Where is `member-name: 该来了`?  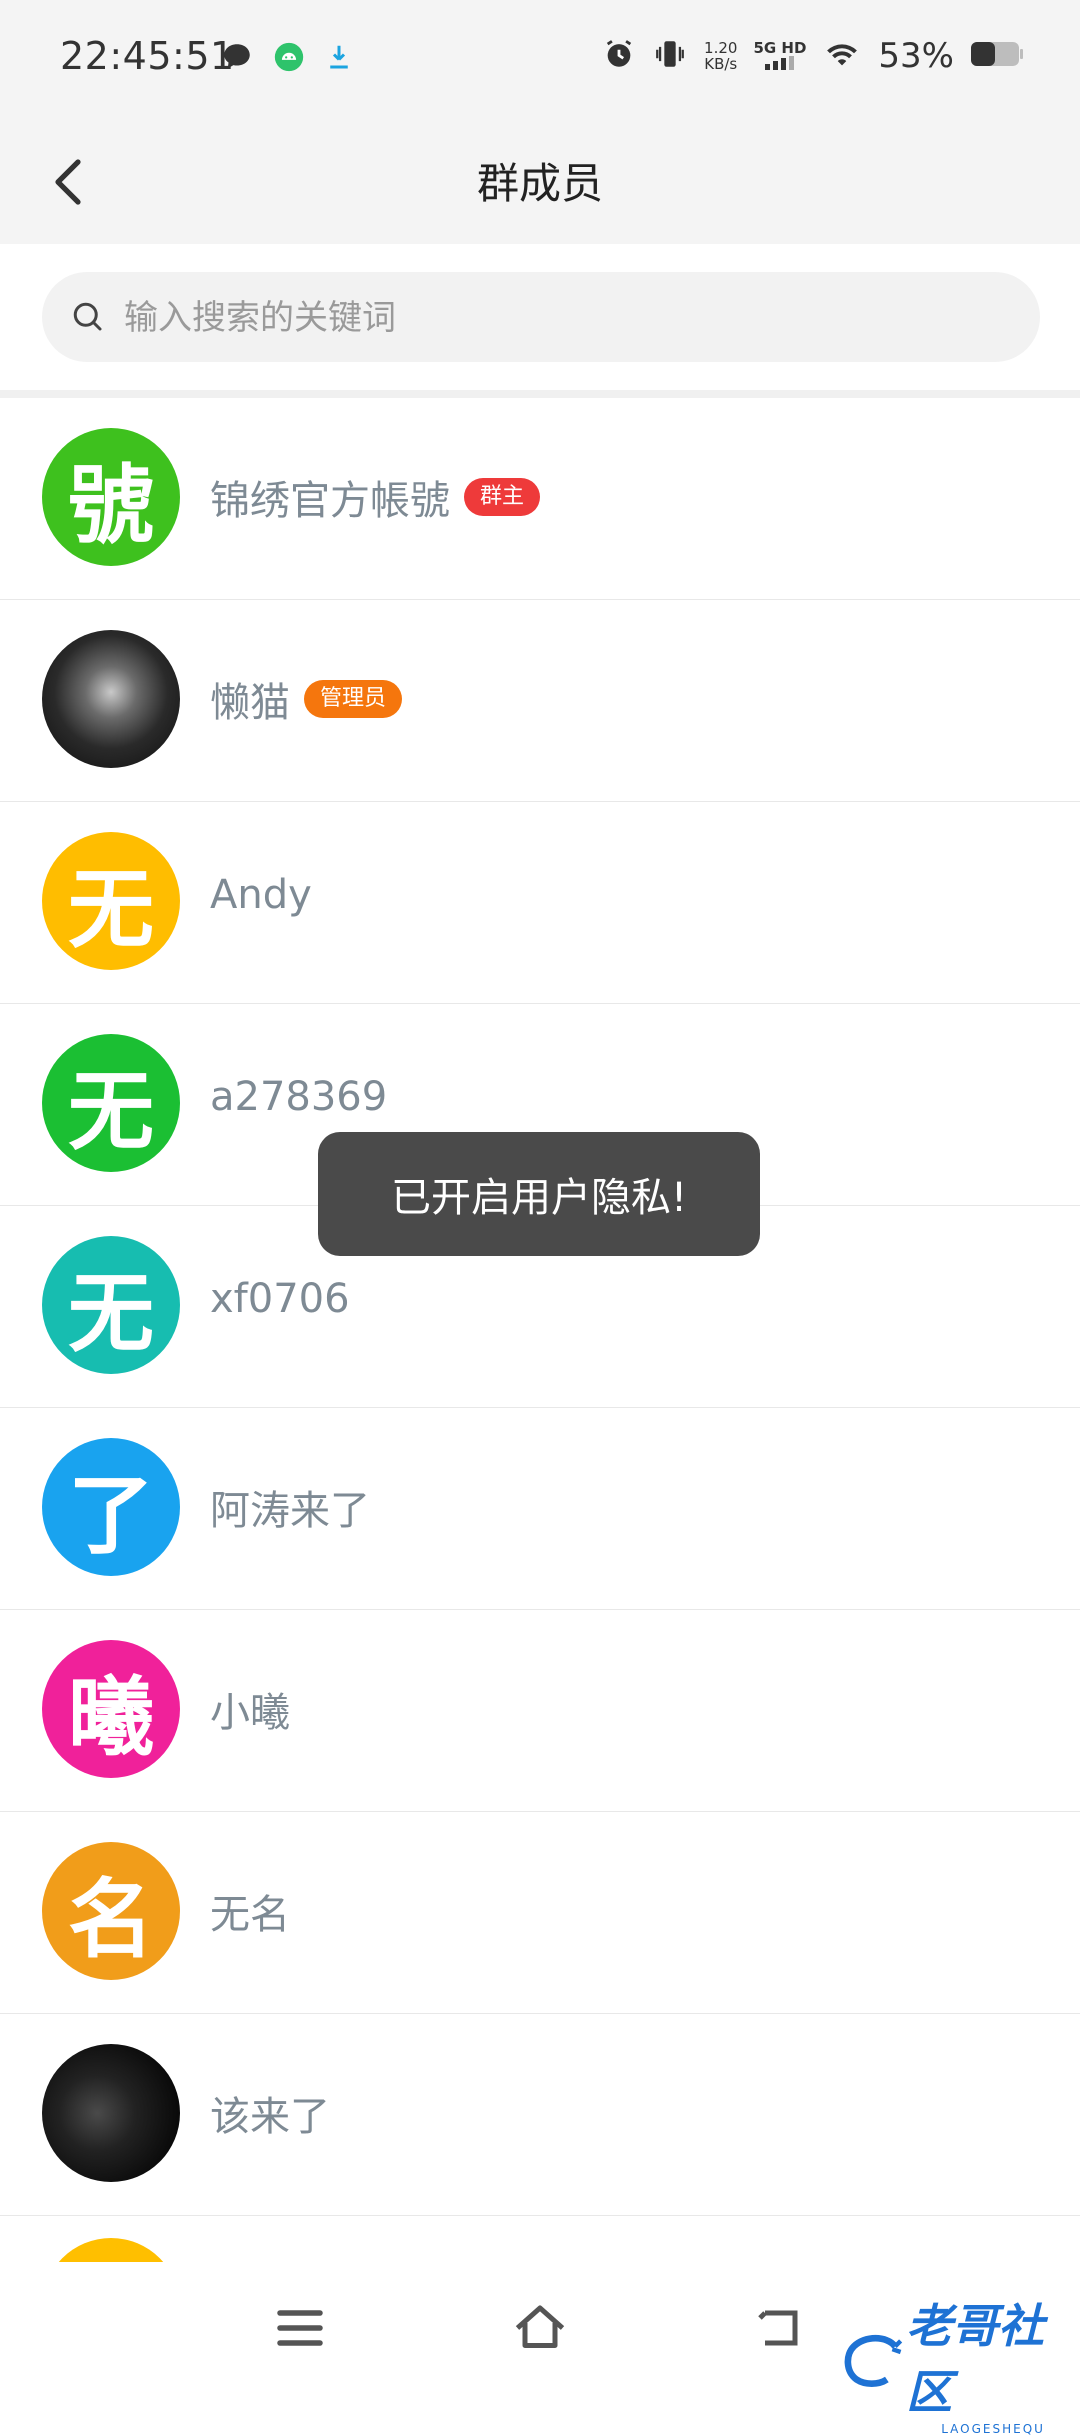
member-name: 该来了 is located at coordinates (270, 2117).